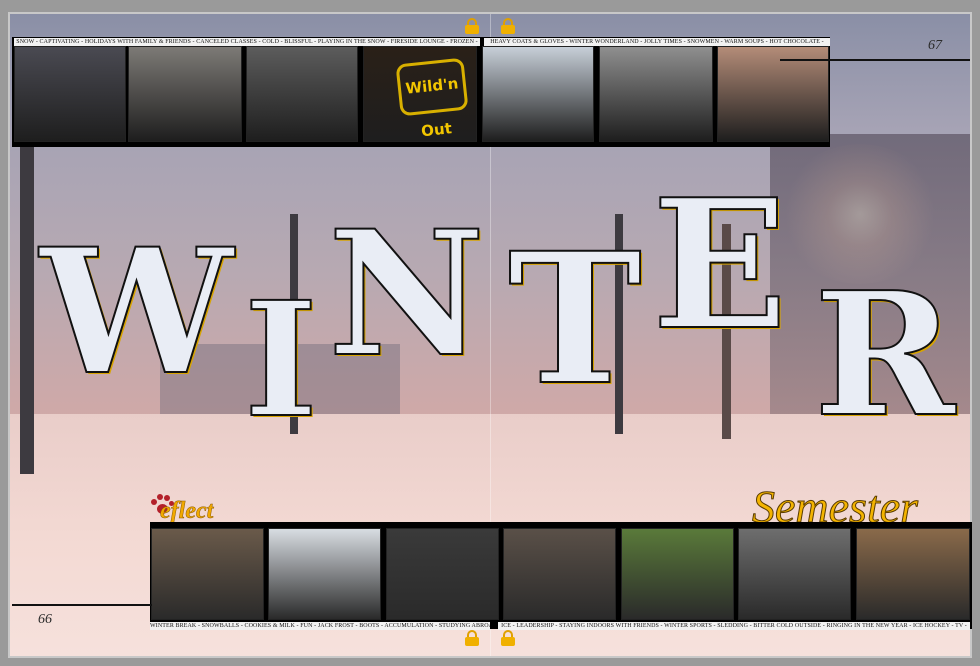 The width and height of the screenshot is (980, 666). I want to click on title-letter-t: T, so click(575, 319).